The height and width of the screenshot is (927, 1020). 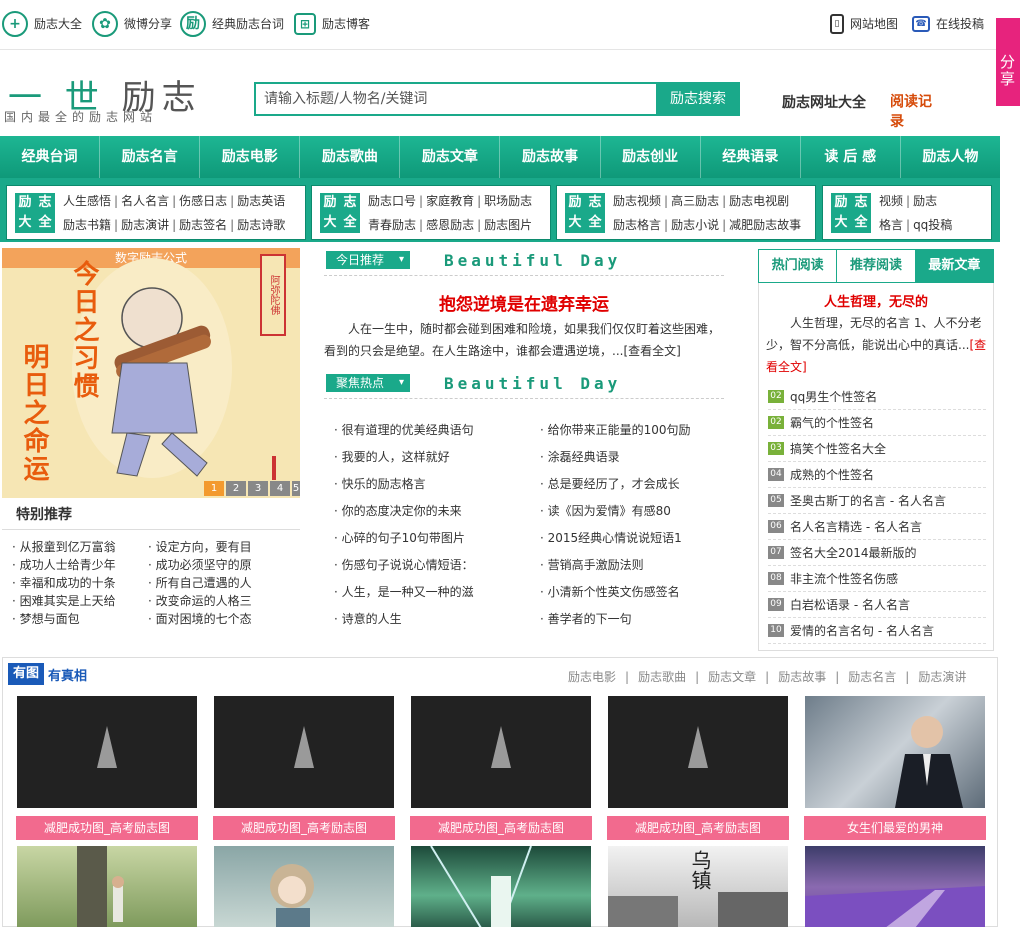 I want to click on today-recommend-tag: 今日推荐, so click(x=368, y=260).